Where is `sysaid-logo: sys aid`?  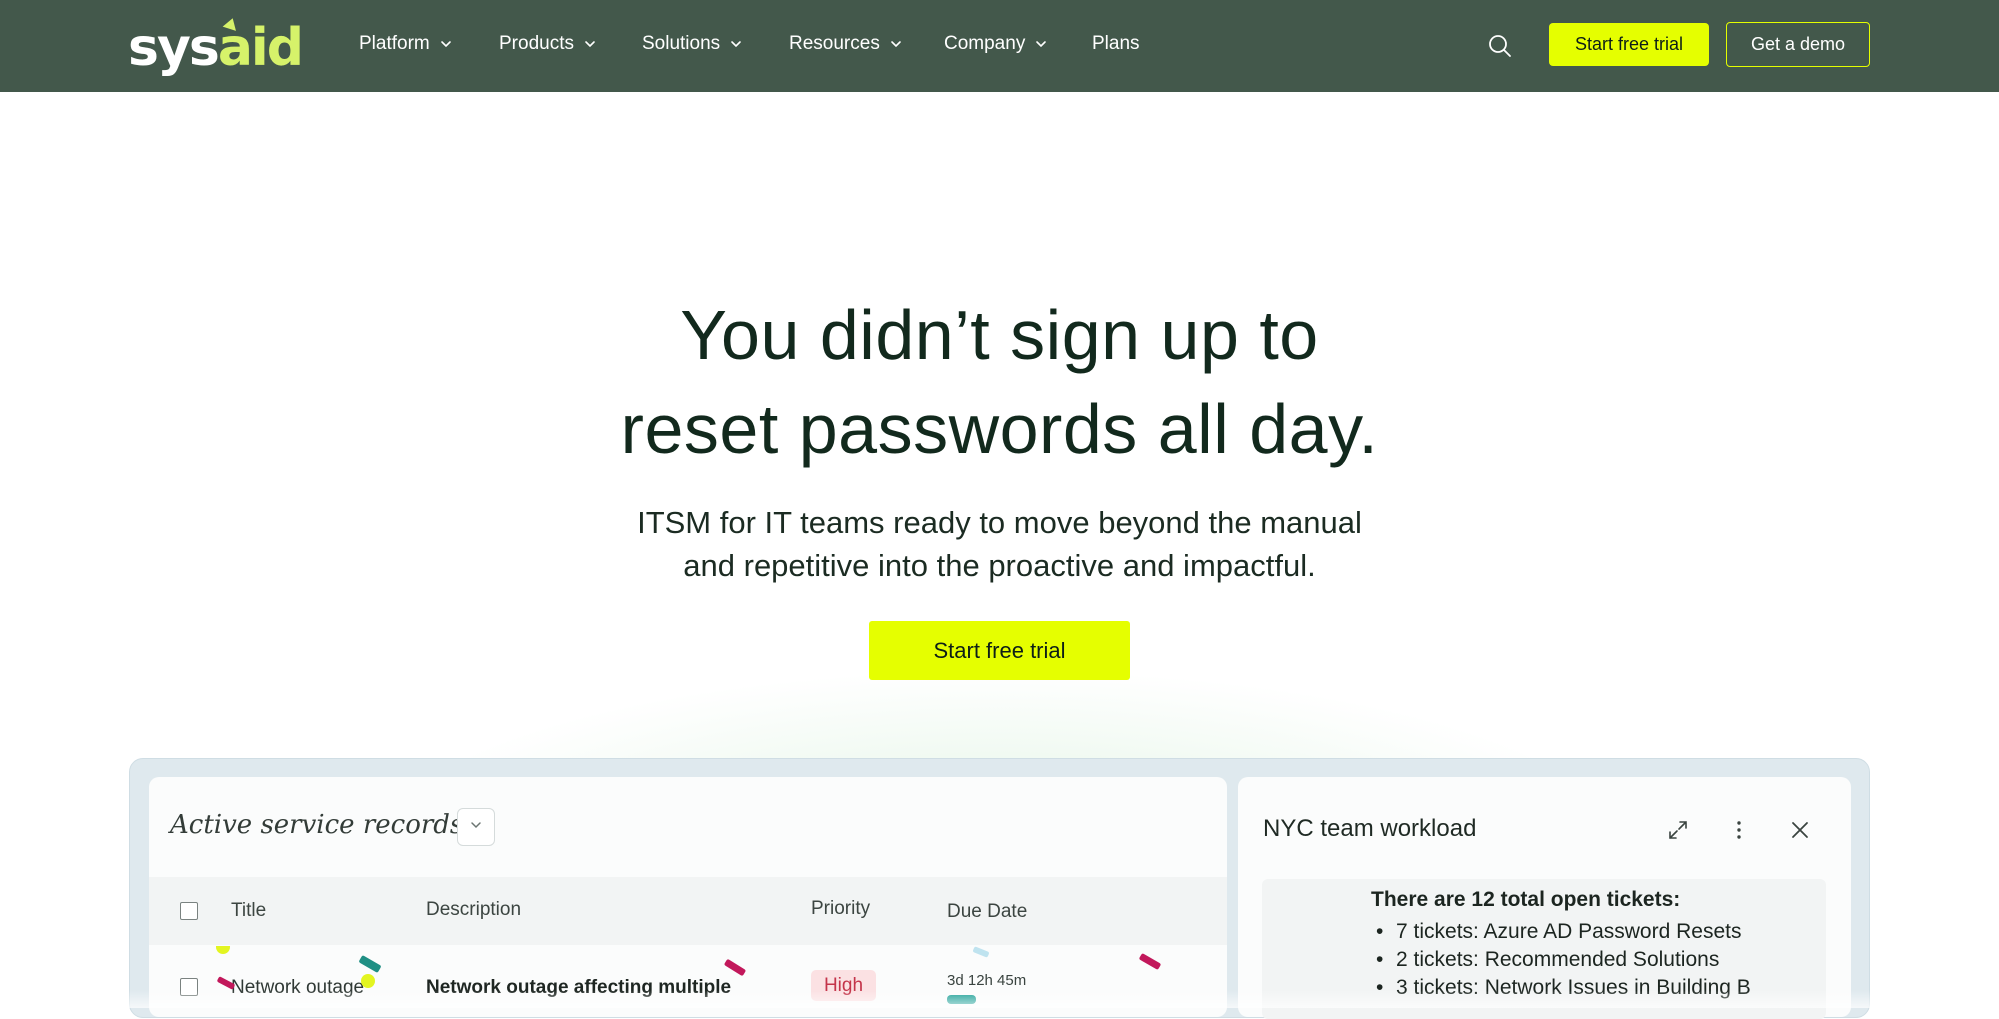 sysaid-logo: sys aid is located at coordinates (216, 46).